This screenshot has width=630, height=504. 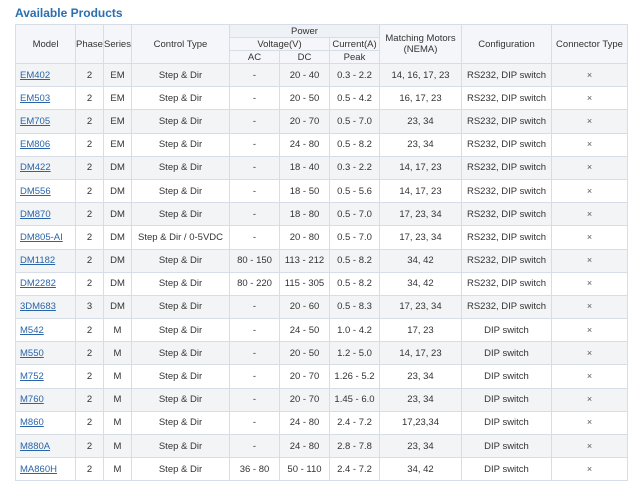 I want to click on model-link: M542, so click(x=32, y=330).